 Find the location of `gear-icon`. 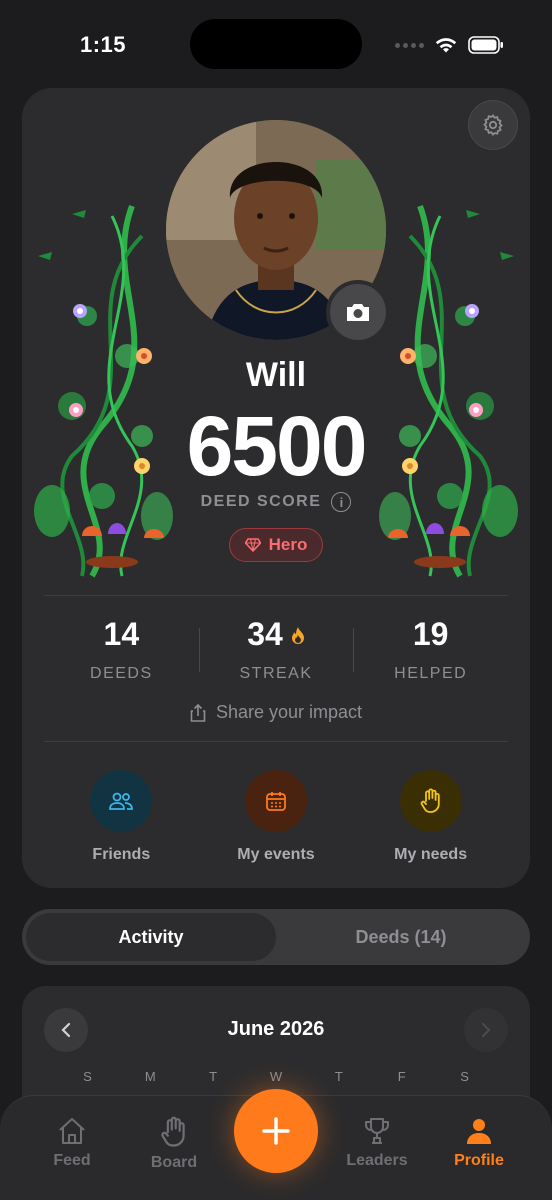

gear-icon is located at coordinates (493, 125).